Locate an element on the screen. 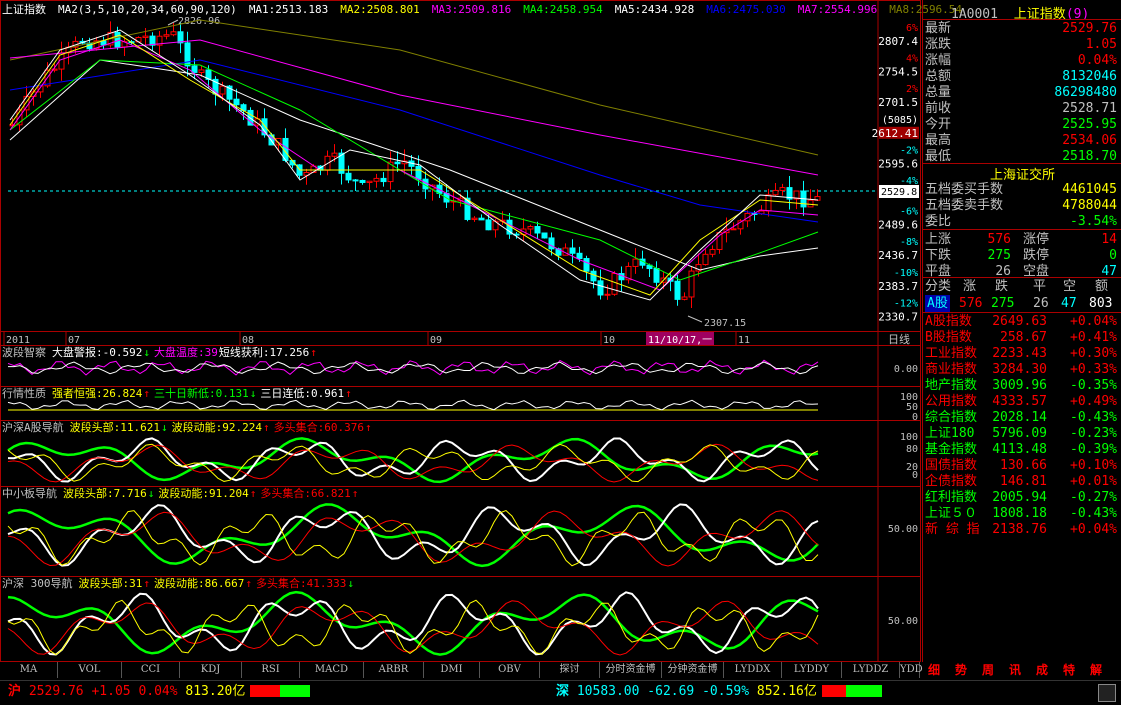 This screenshot has width=1121, height=705. index-row: 红利指数 2005.94 -0.27% is located at coordinates (1022, 497).